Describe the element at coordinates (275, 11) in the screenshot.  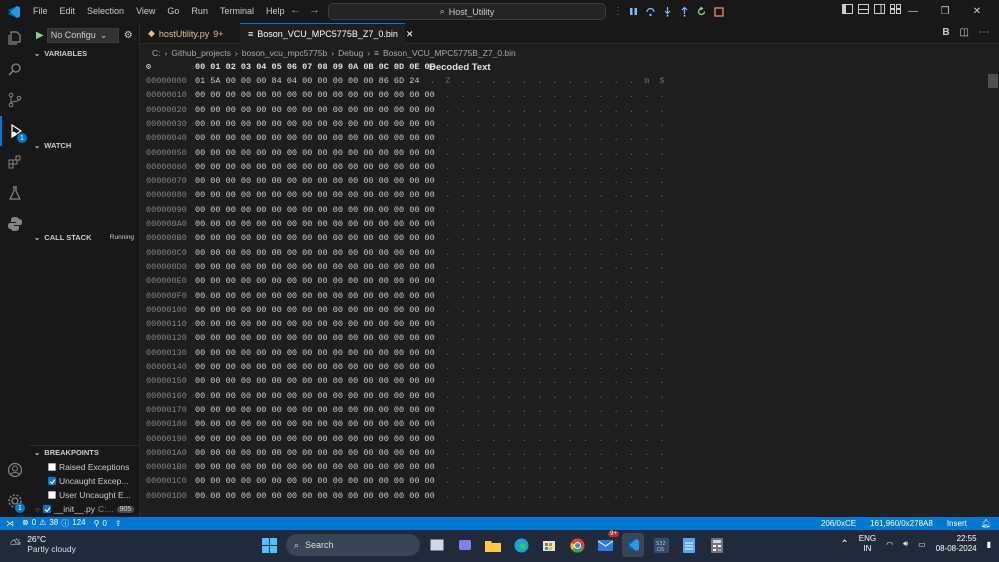
I see `menu-help: Help` at that location.